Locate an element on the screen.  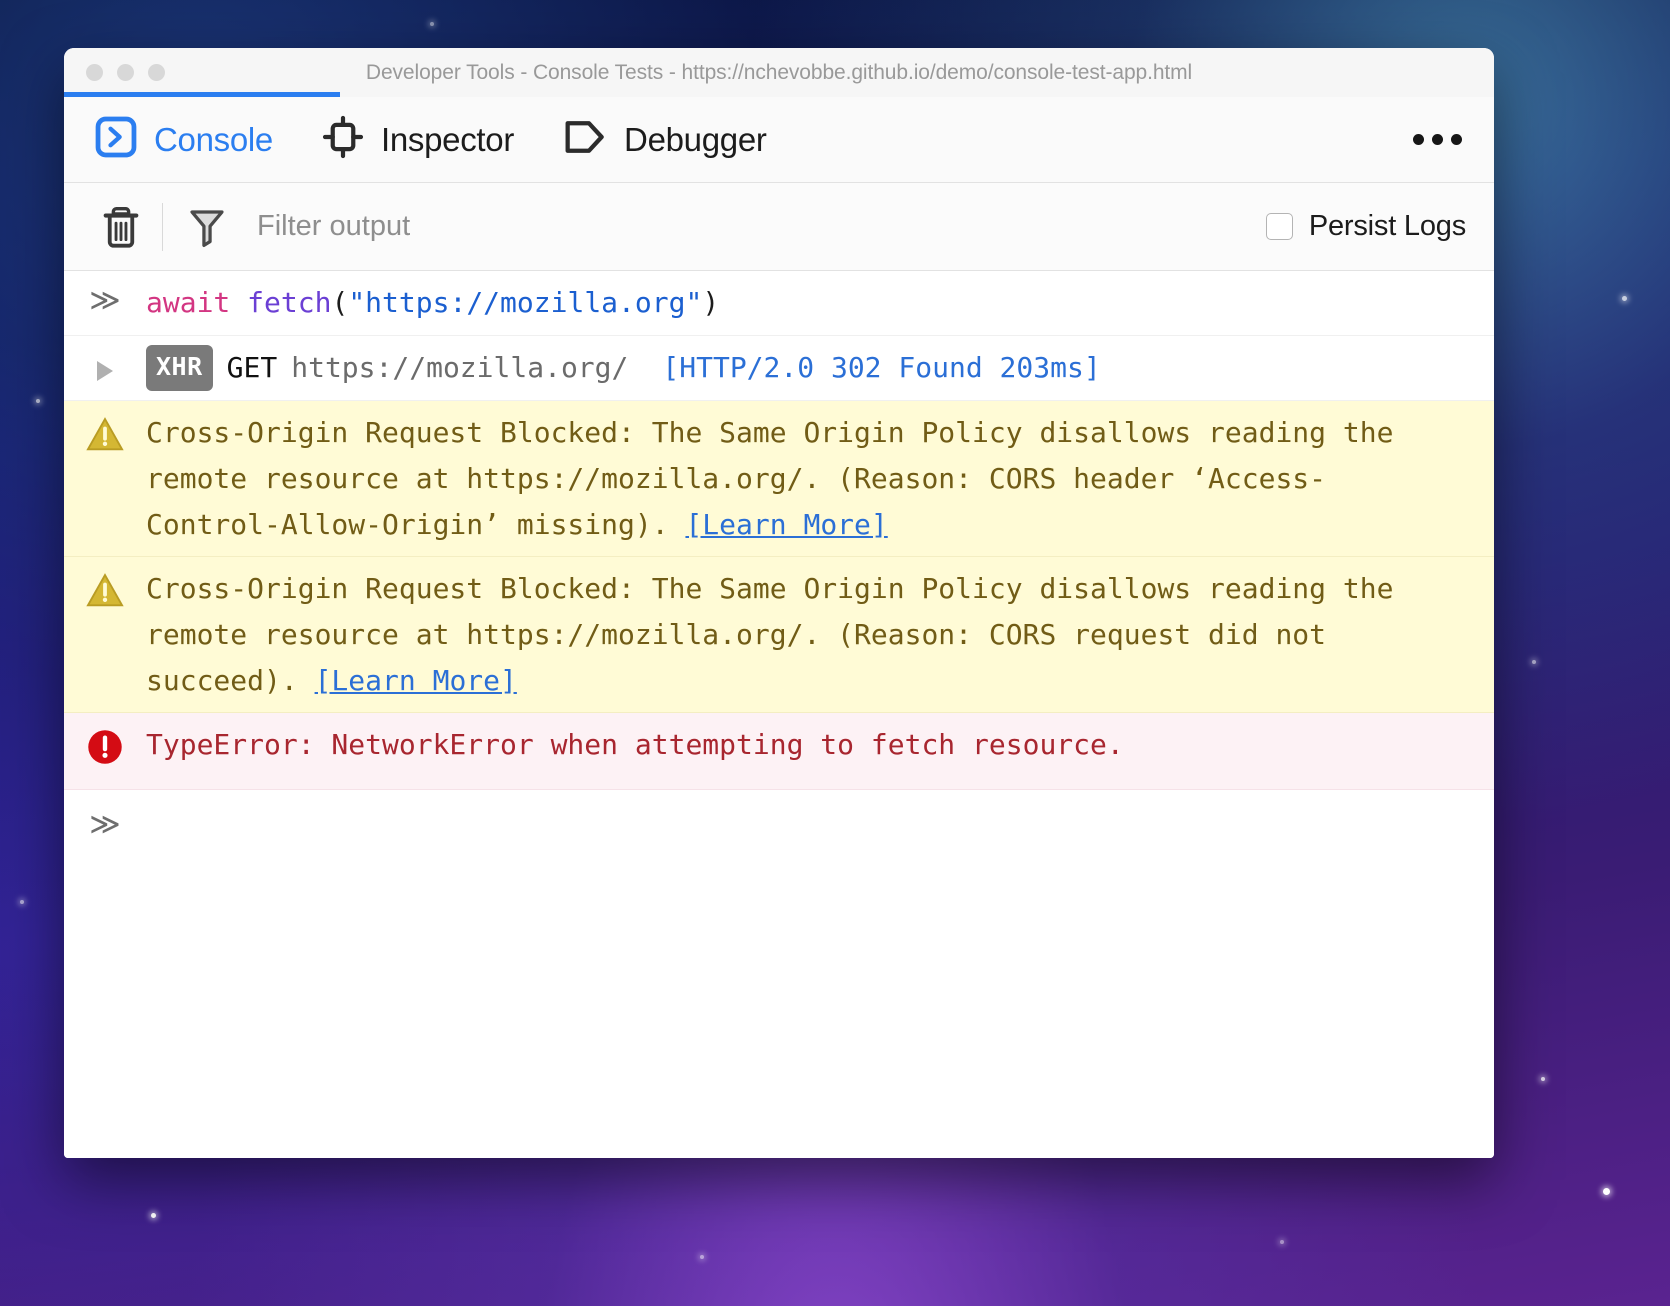
token-punct-close: ) is located at coordinates (711, 302).